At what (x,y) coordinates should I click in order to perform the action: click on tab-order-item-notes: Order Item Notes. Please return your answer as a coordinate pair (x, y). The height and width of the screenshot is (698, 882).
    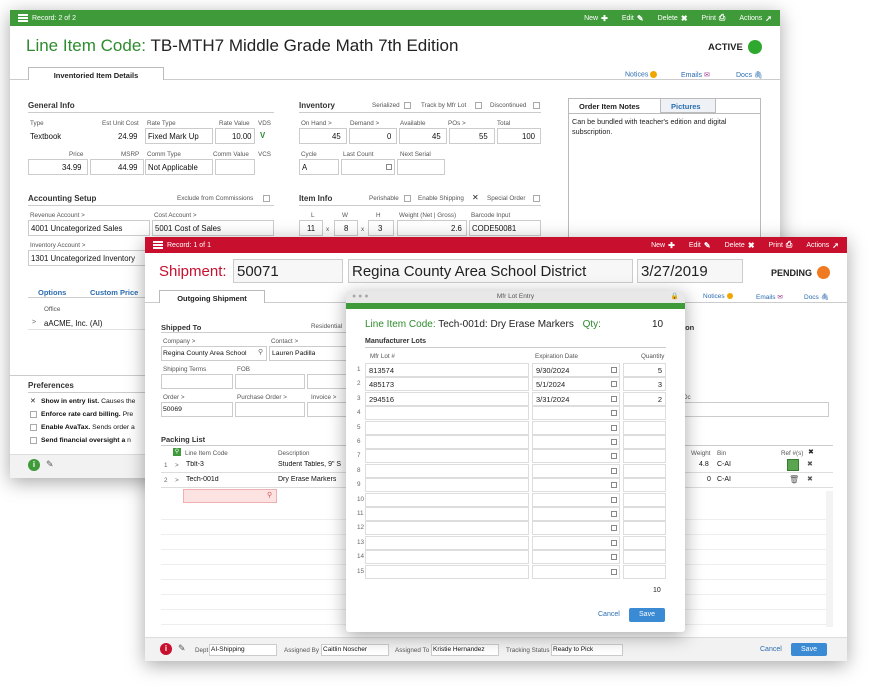
    Looking at the image, I should click on (615, 106).